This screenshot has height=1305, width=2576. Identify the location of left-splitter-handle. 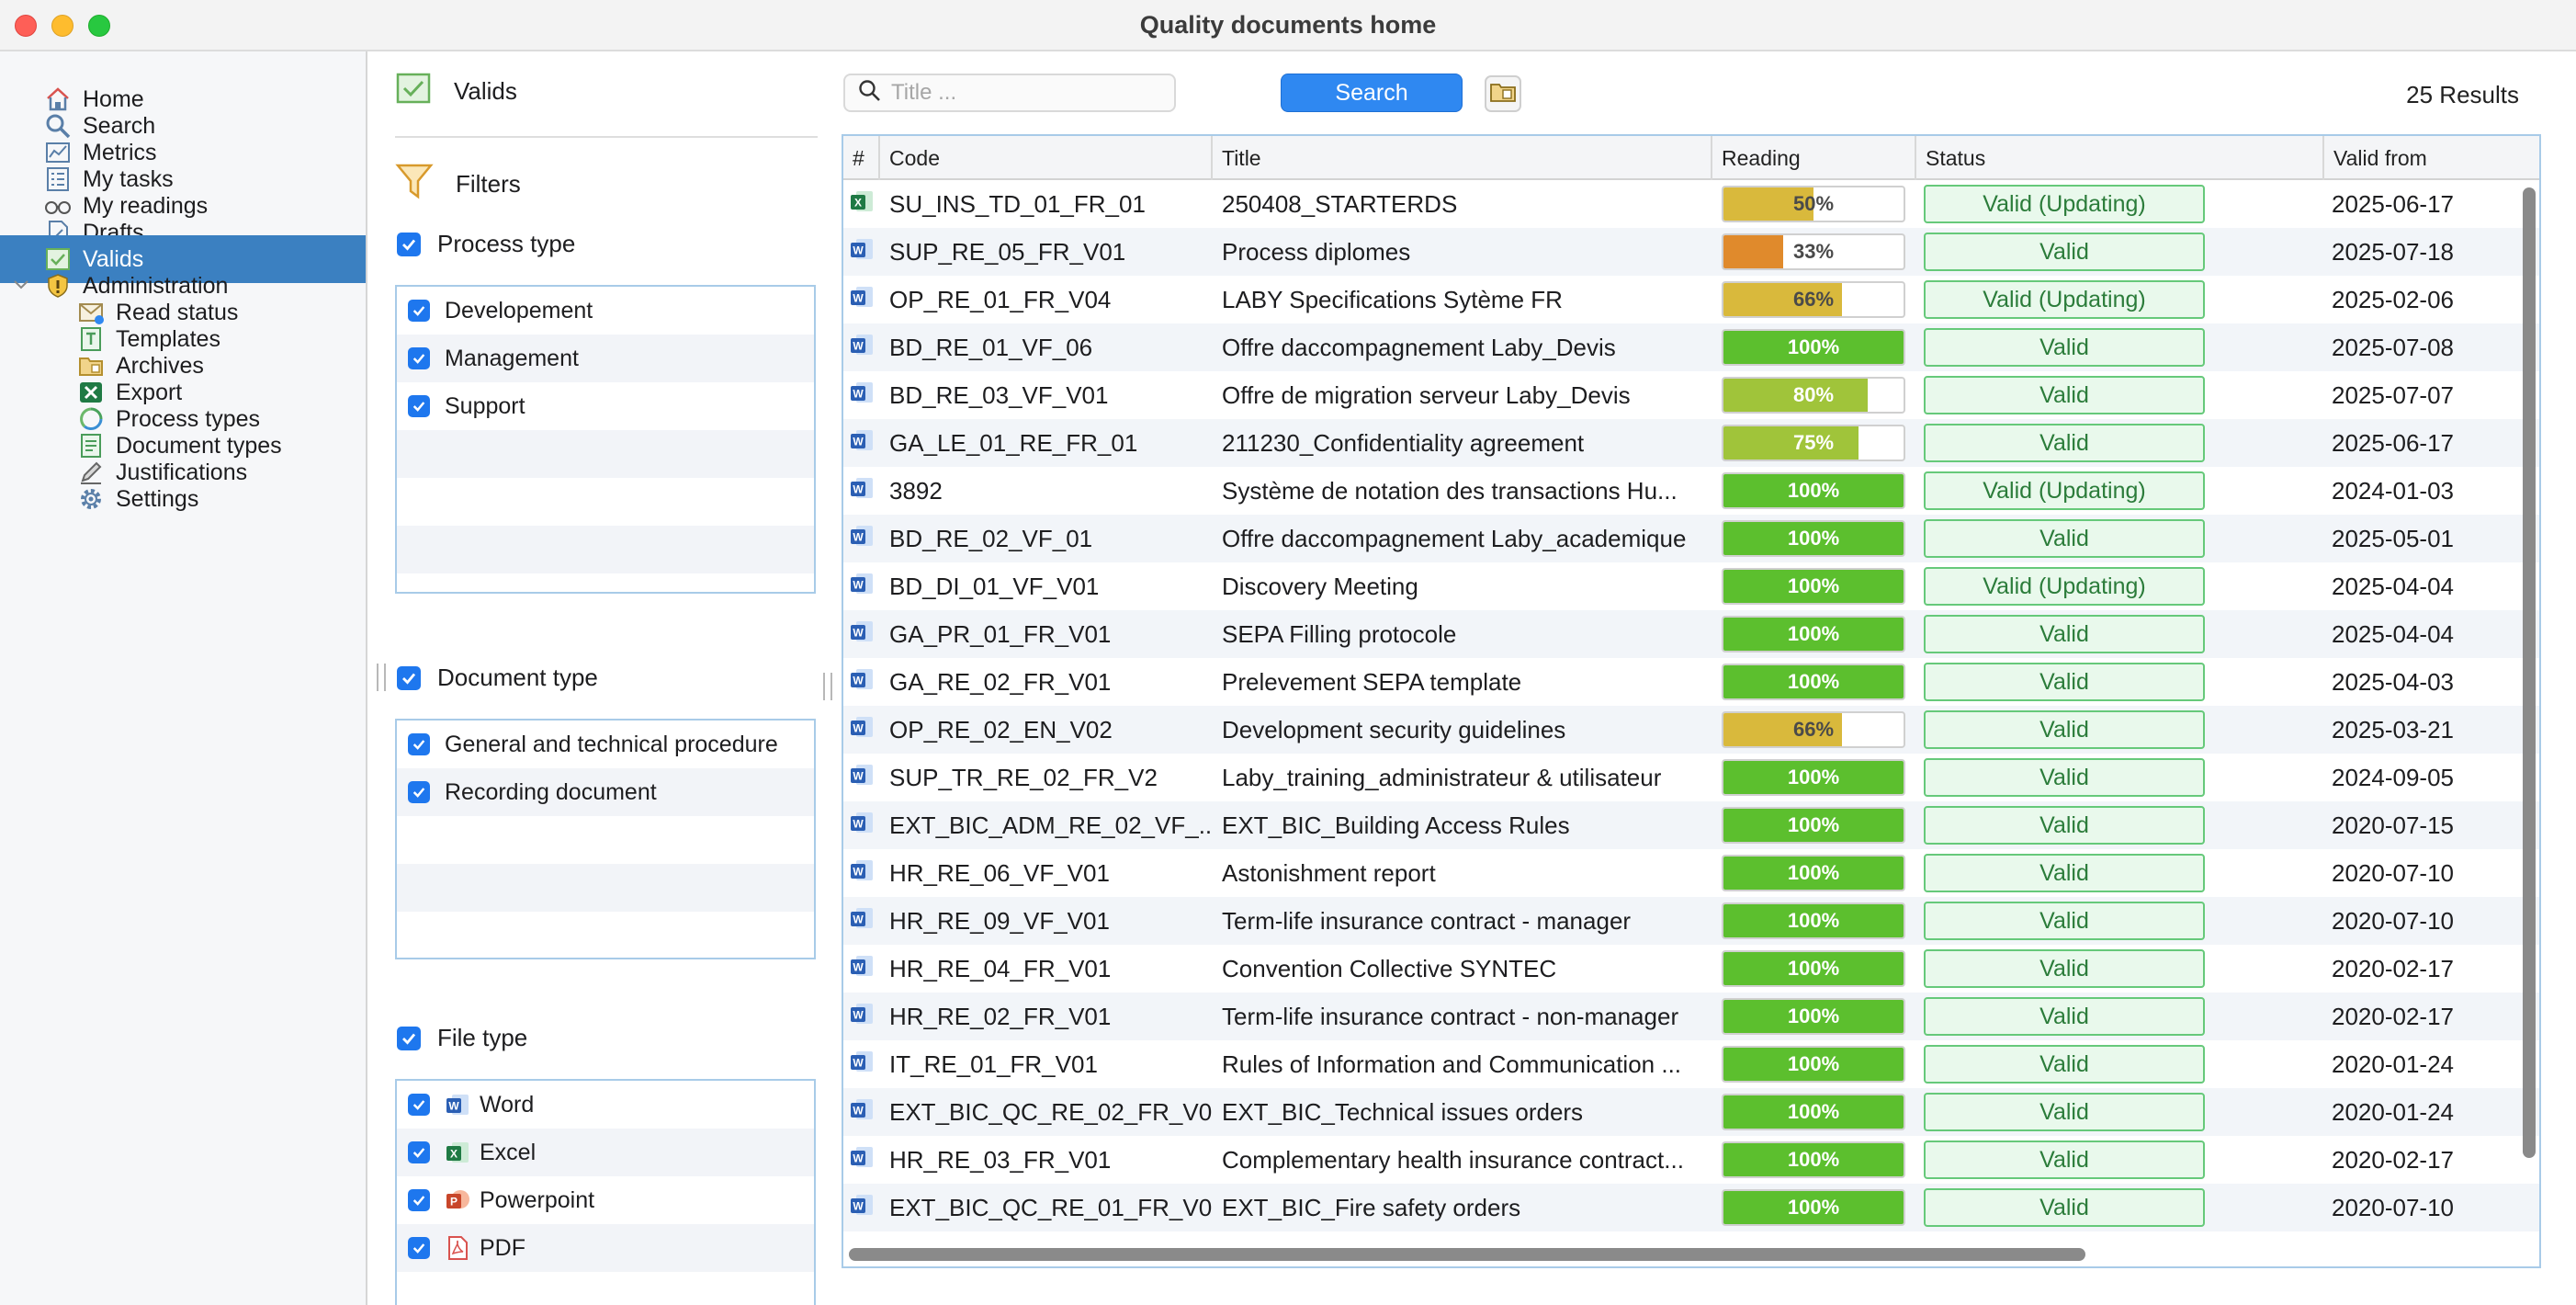
(381, 678).